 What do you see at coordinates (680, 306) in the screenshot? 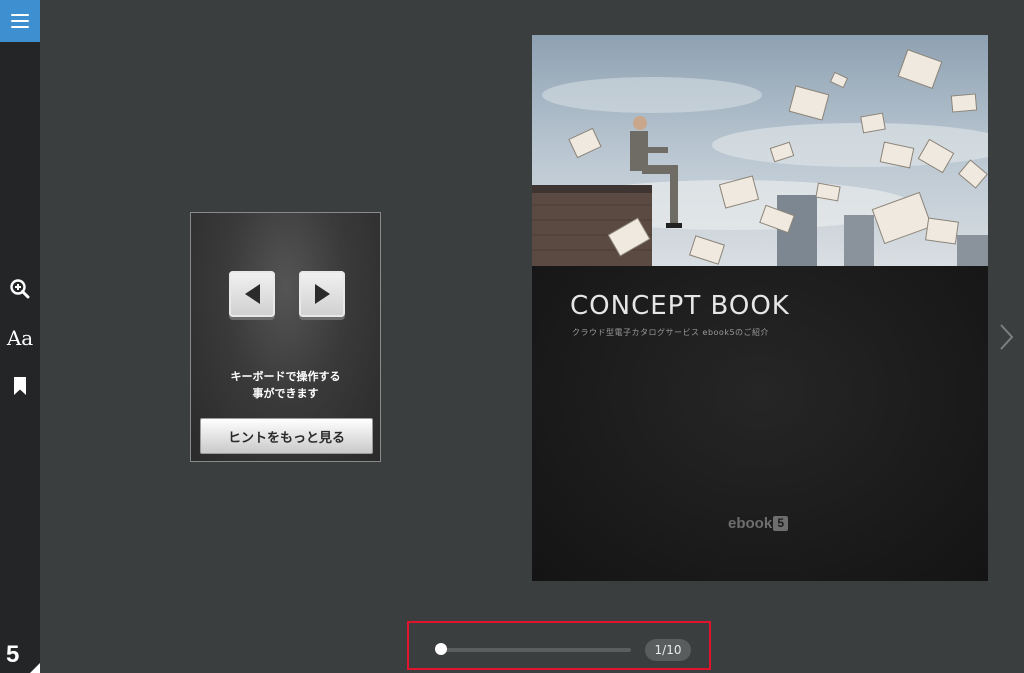
I see `book-title: CONCEPT BOOK` at bounding box center [680, 306].